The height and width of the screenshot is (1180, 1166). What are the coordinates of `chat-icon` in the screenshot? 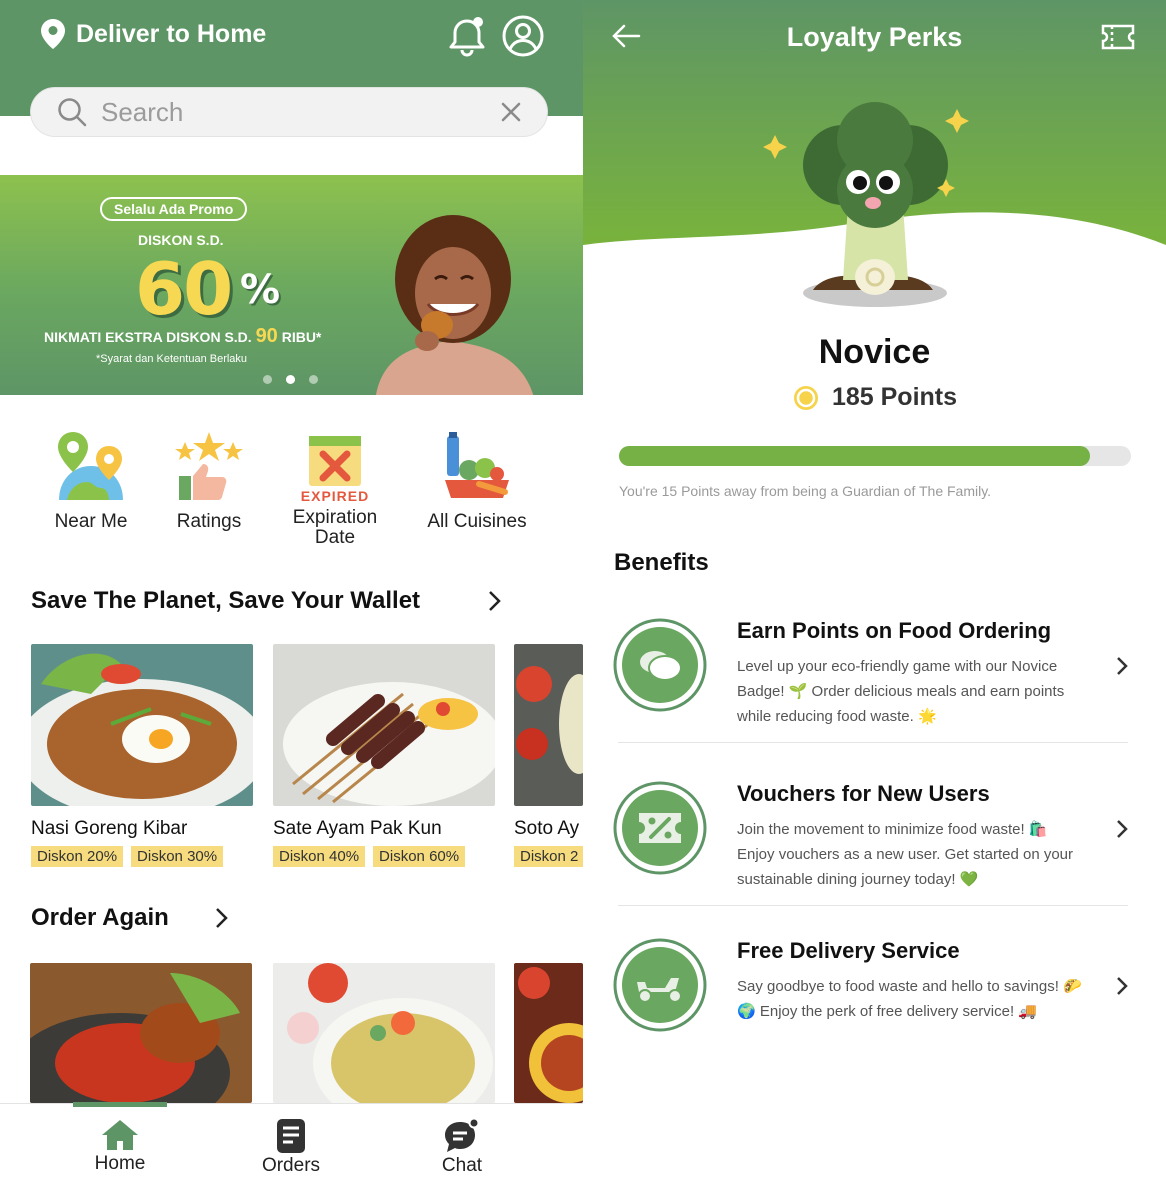 It's located at (462, 1135).